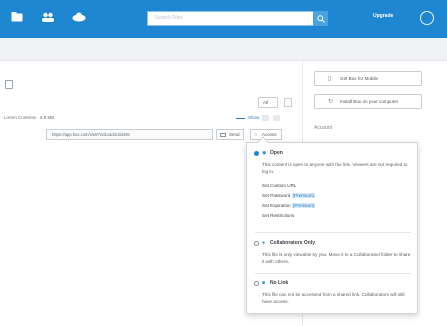 The height and width of the screenshot is (326, 447). Describe the element at coordinates (276, 153) in the screenshot. I see `open-title: Open` at that location.